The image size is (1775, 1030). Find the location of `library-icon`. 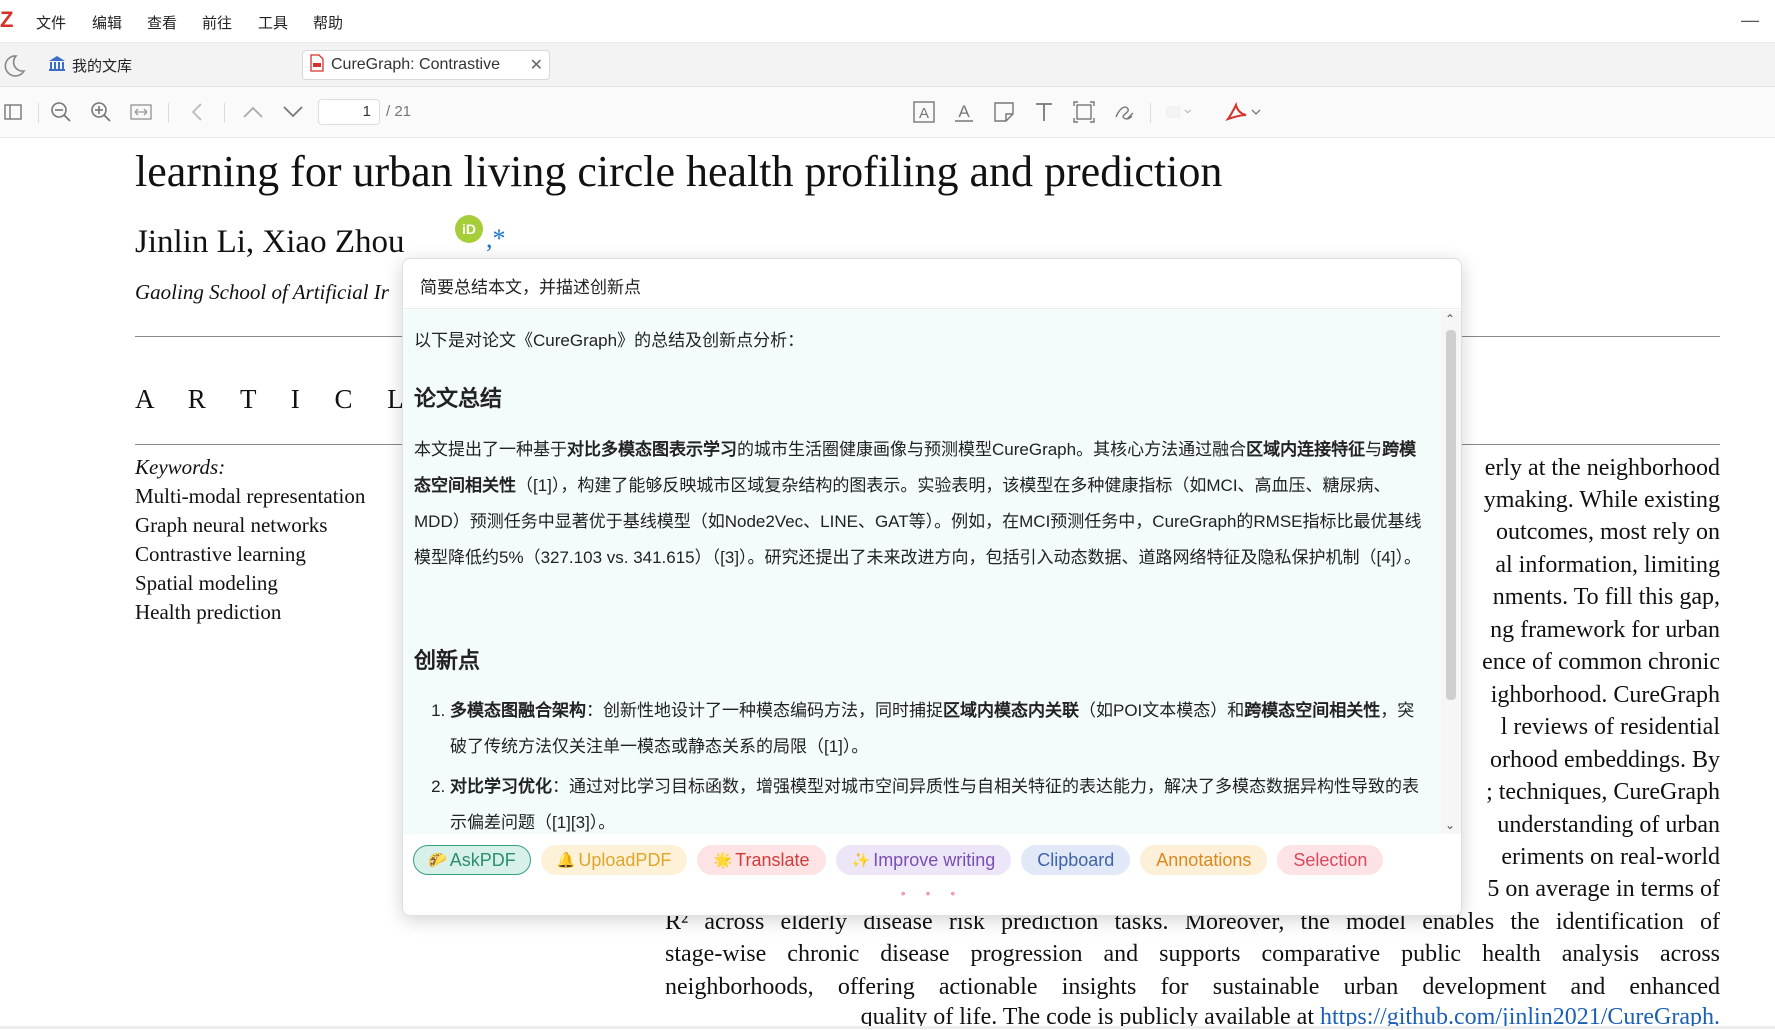

library-icon is located at coordinates (57, 65).